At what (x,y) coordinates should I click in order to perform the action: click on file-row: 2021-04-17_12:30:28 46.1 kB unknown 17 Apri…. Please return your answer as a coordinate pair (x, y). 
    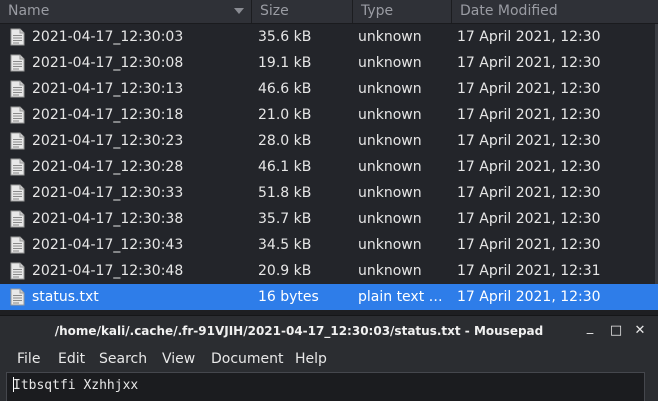
    Looking at the image, I should click on (329, 167).